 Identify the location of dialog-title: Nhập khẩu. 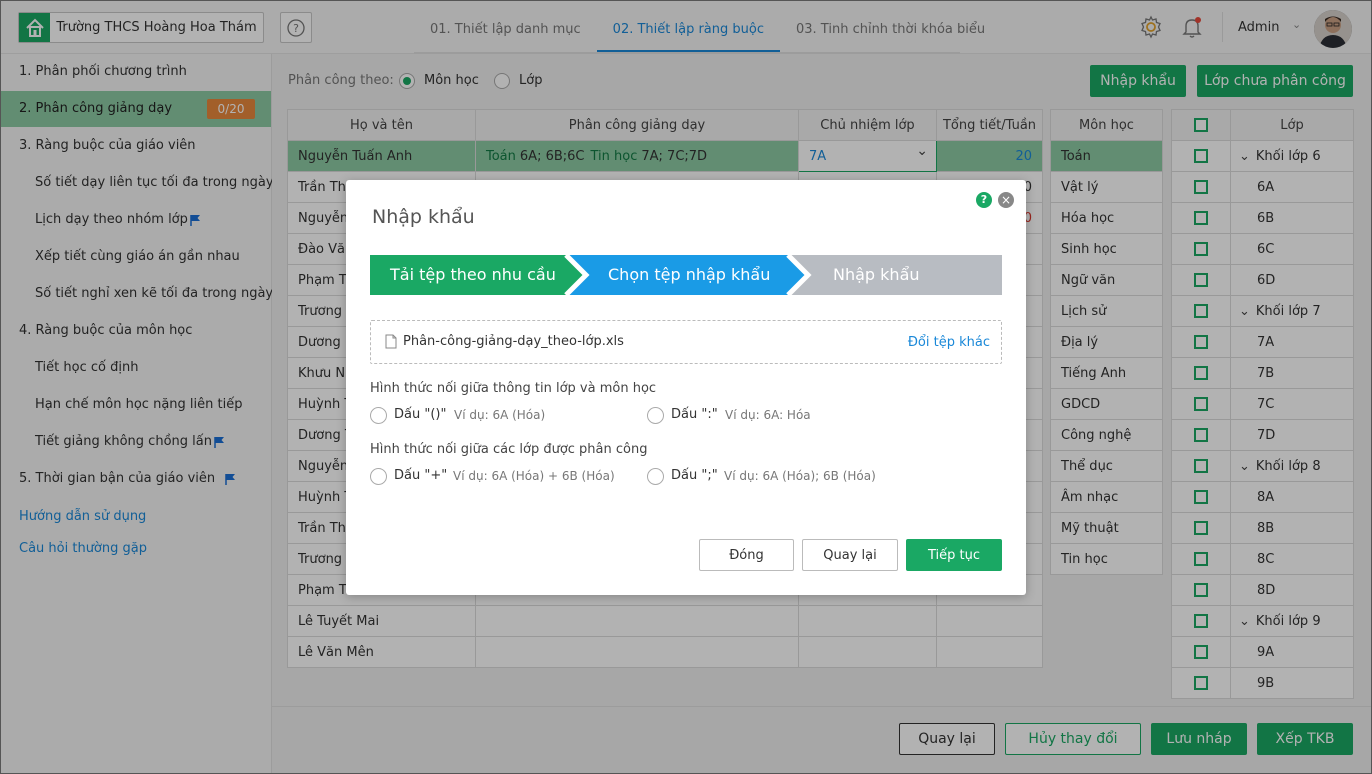
(423, 217).